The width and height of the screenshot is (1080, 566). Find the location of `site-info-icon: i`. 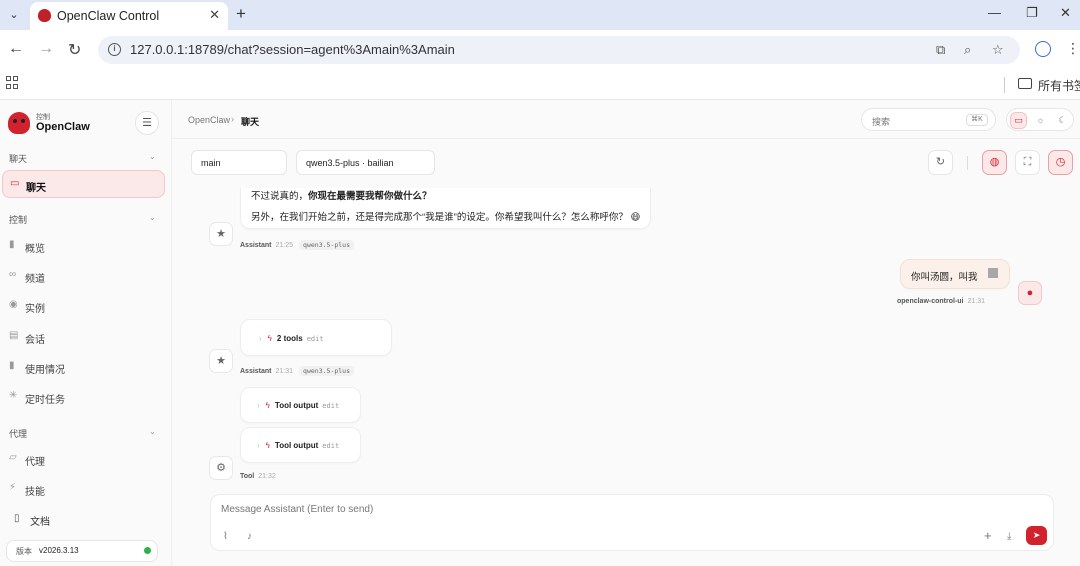

site-info-icon: i is located at coordinates (114, 49).